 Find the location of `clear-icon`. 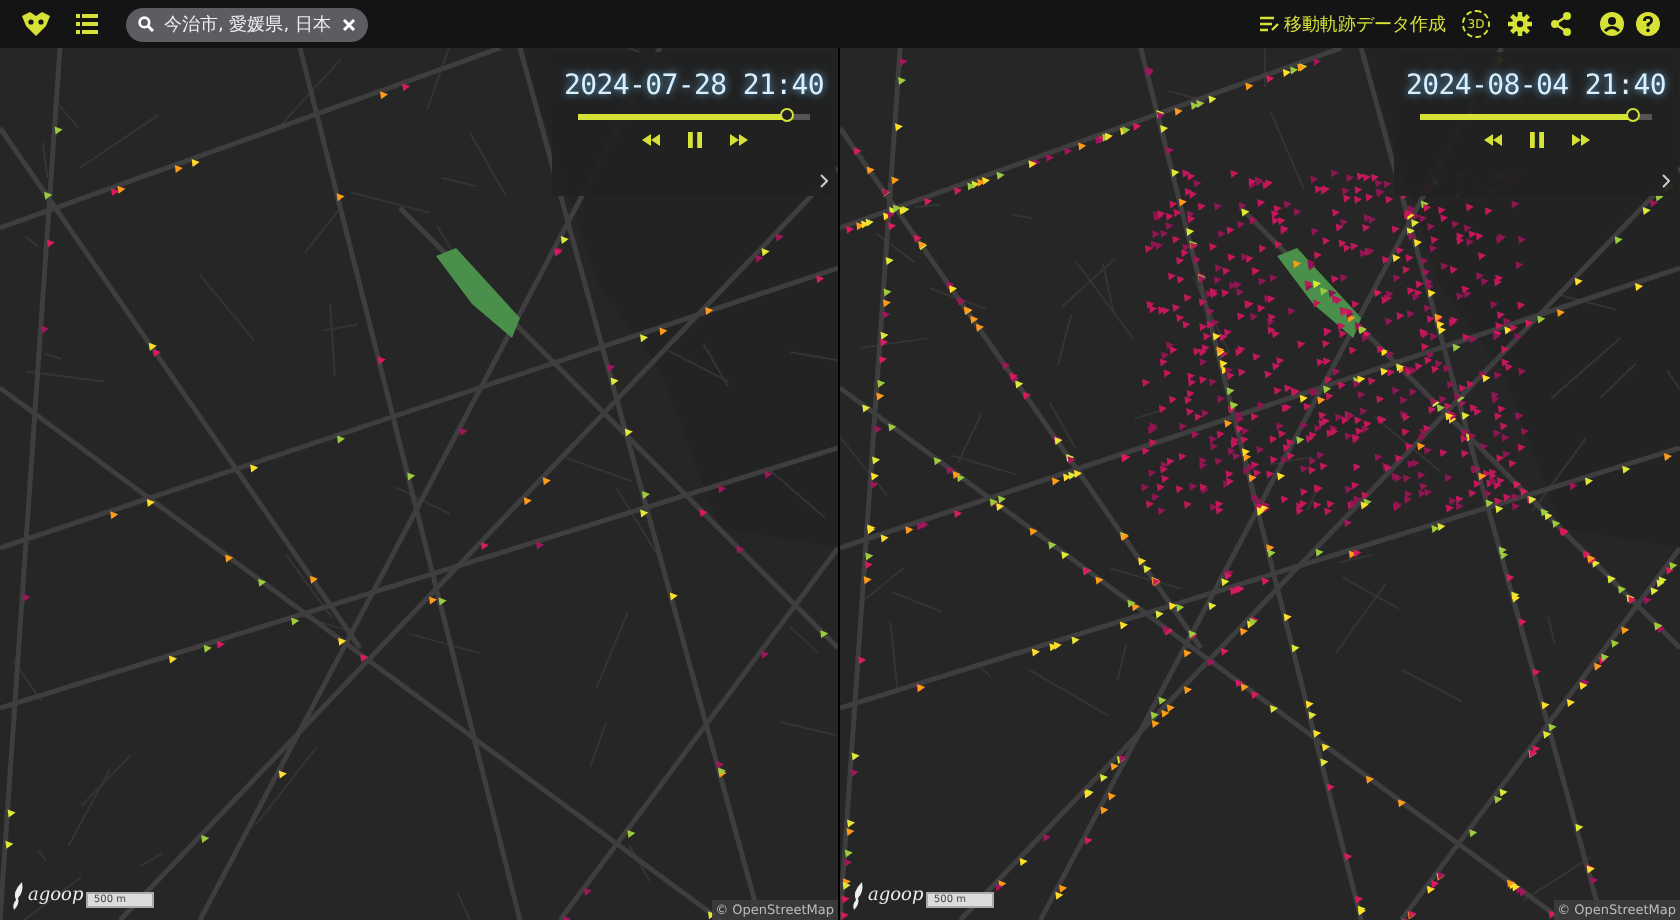

clear-icon is located at coordinates (349, 24).